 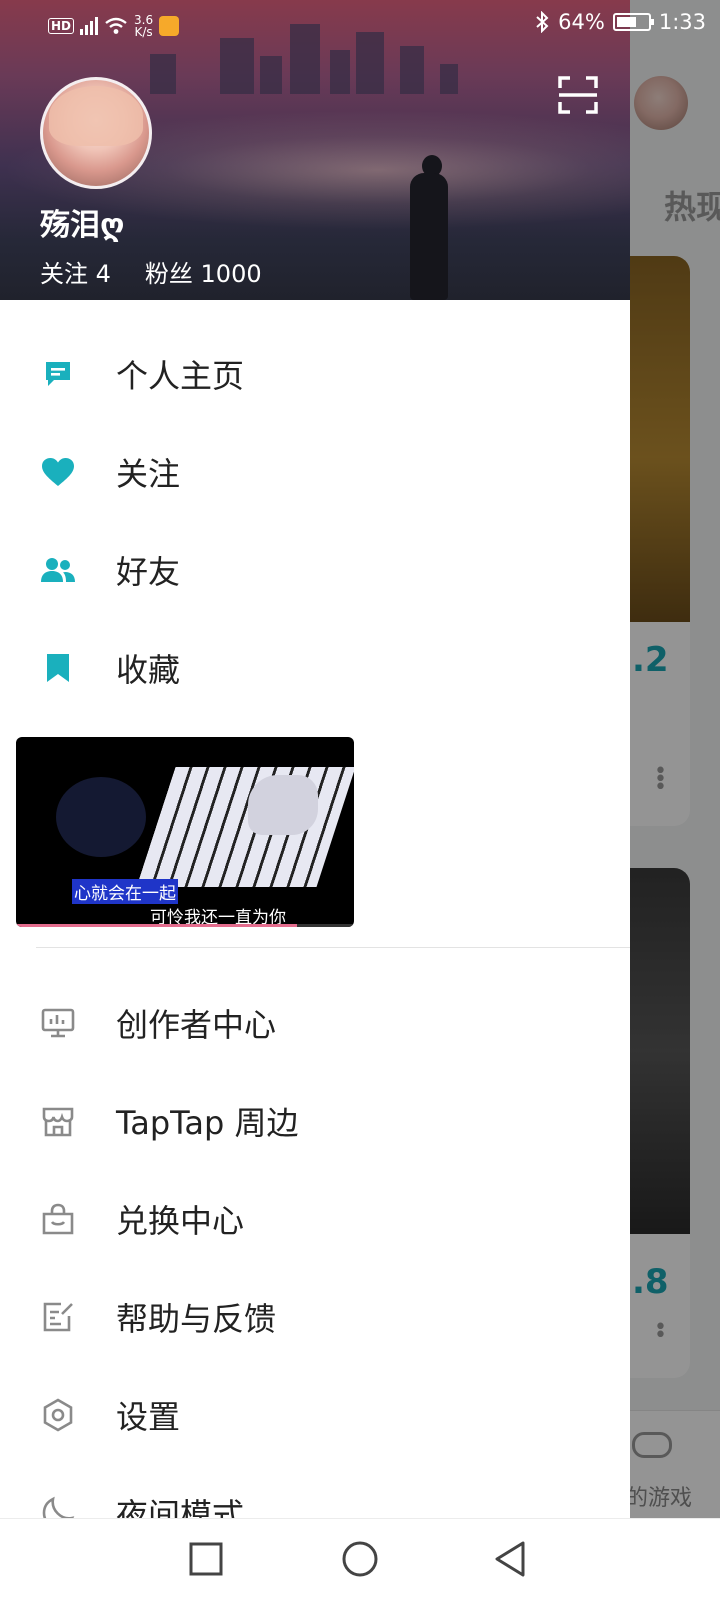 I want to click on menu-item-label: 帮助与反馈, so click(x=196, y=1319).